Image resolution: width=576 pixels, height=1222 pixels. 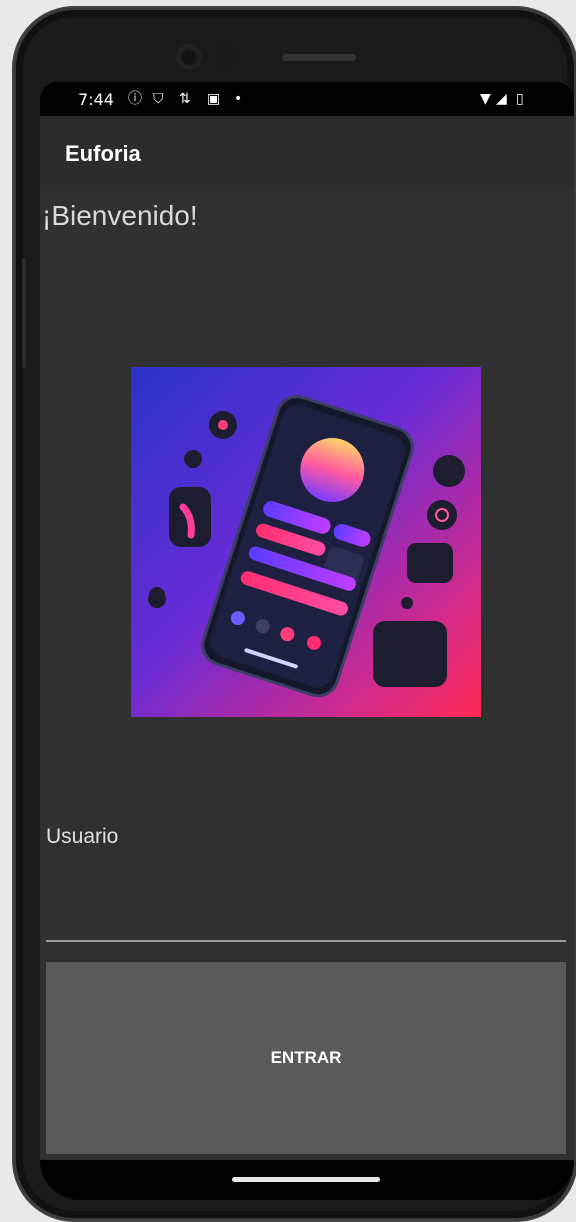 What do you see at coordinates (96, 99) in the screenshot?
I see `status-time: 7:44` at bounding box center [96, 99].